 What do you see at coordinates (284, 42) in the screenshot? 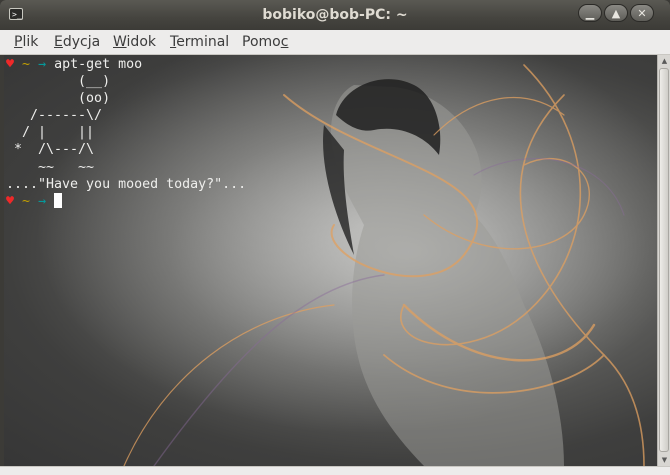
I see `menu-accelerator: c` at bounding box center [284, 42].